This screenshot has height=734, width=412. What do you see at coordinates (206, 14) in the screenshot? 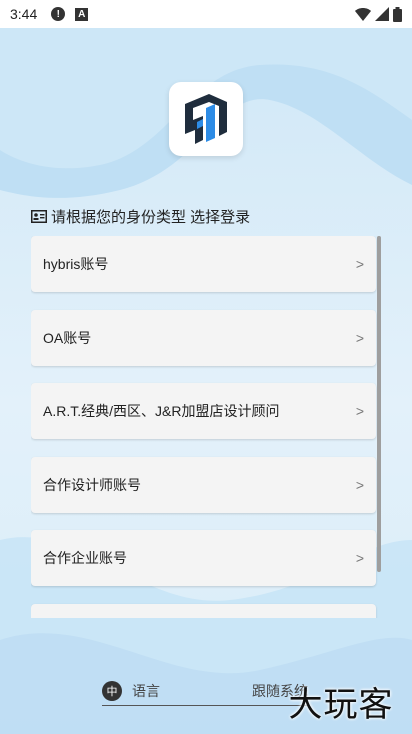
I see `status-bar: 3:44 ! A` at bounding box center [206, 14].